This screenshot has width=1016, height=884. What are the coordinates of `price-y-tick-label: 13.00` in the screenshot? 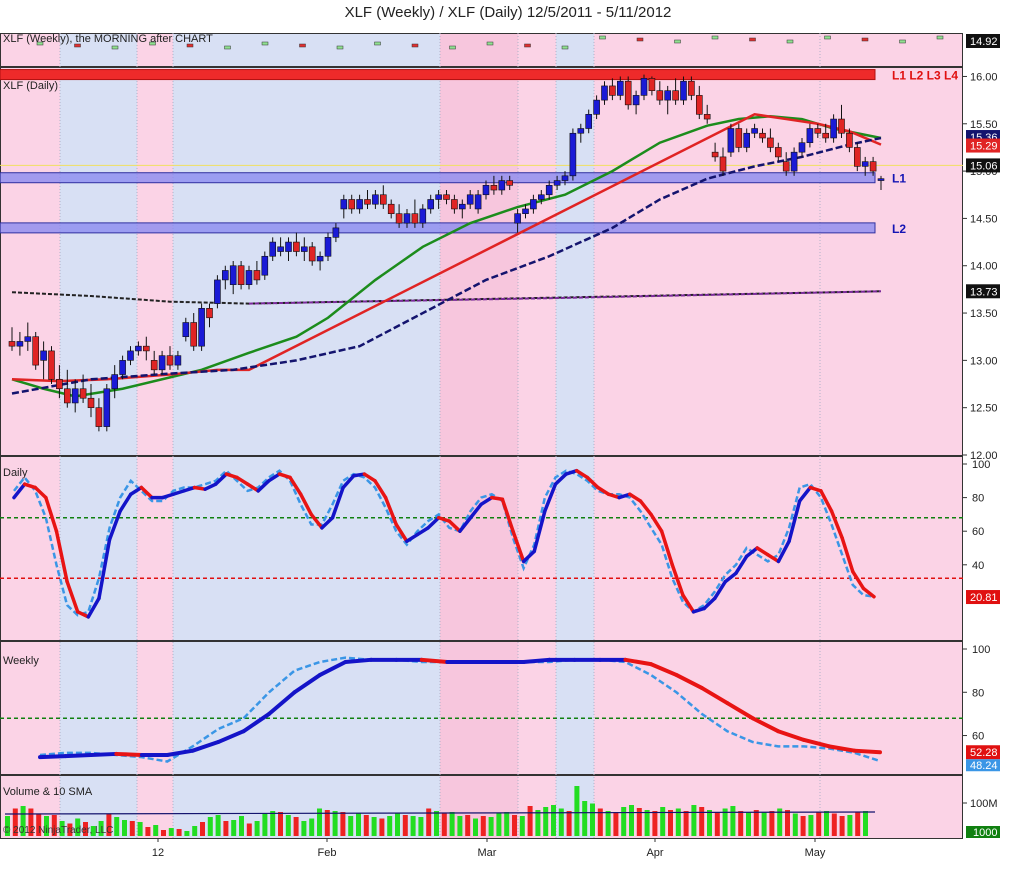 It's located at (984, 361).